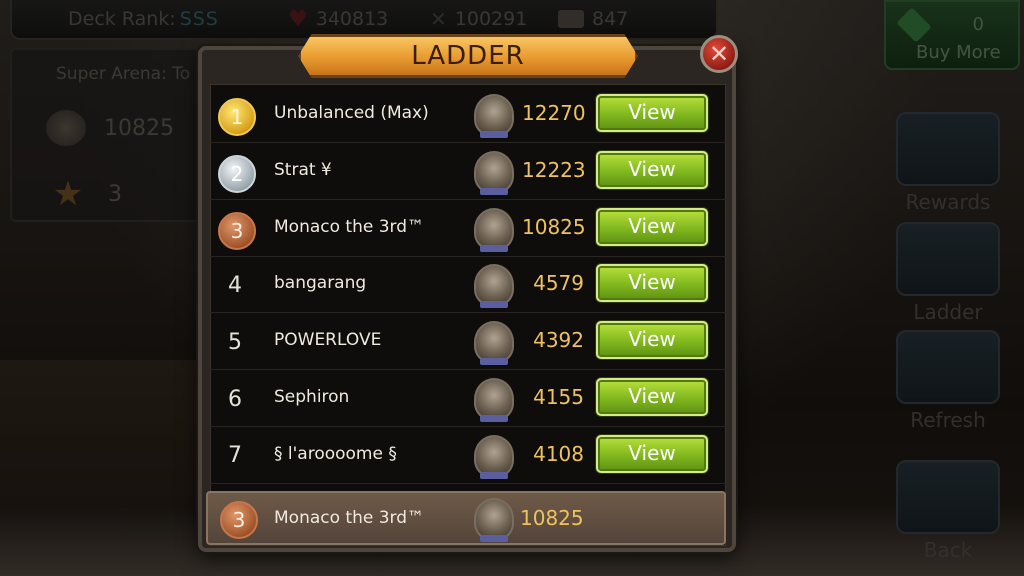  What do you see at coordinates (468, 456) in the screenshot?
I see `ladder-row: 7 § l'aroooome § 4108 View` at bounding box center [468, 456].